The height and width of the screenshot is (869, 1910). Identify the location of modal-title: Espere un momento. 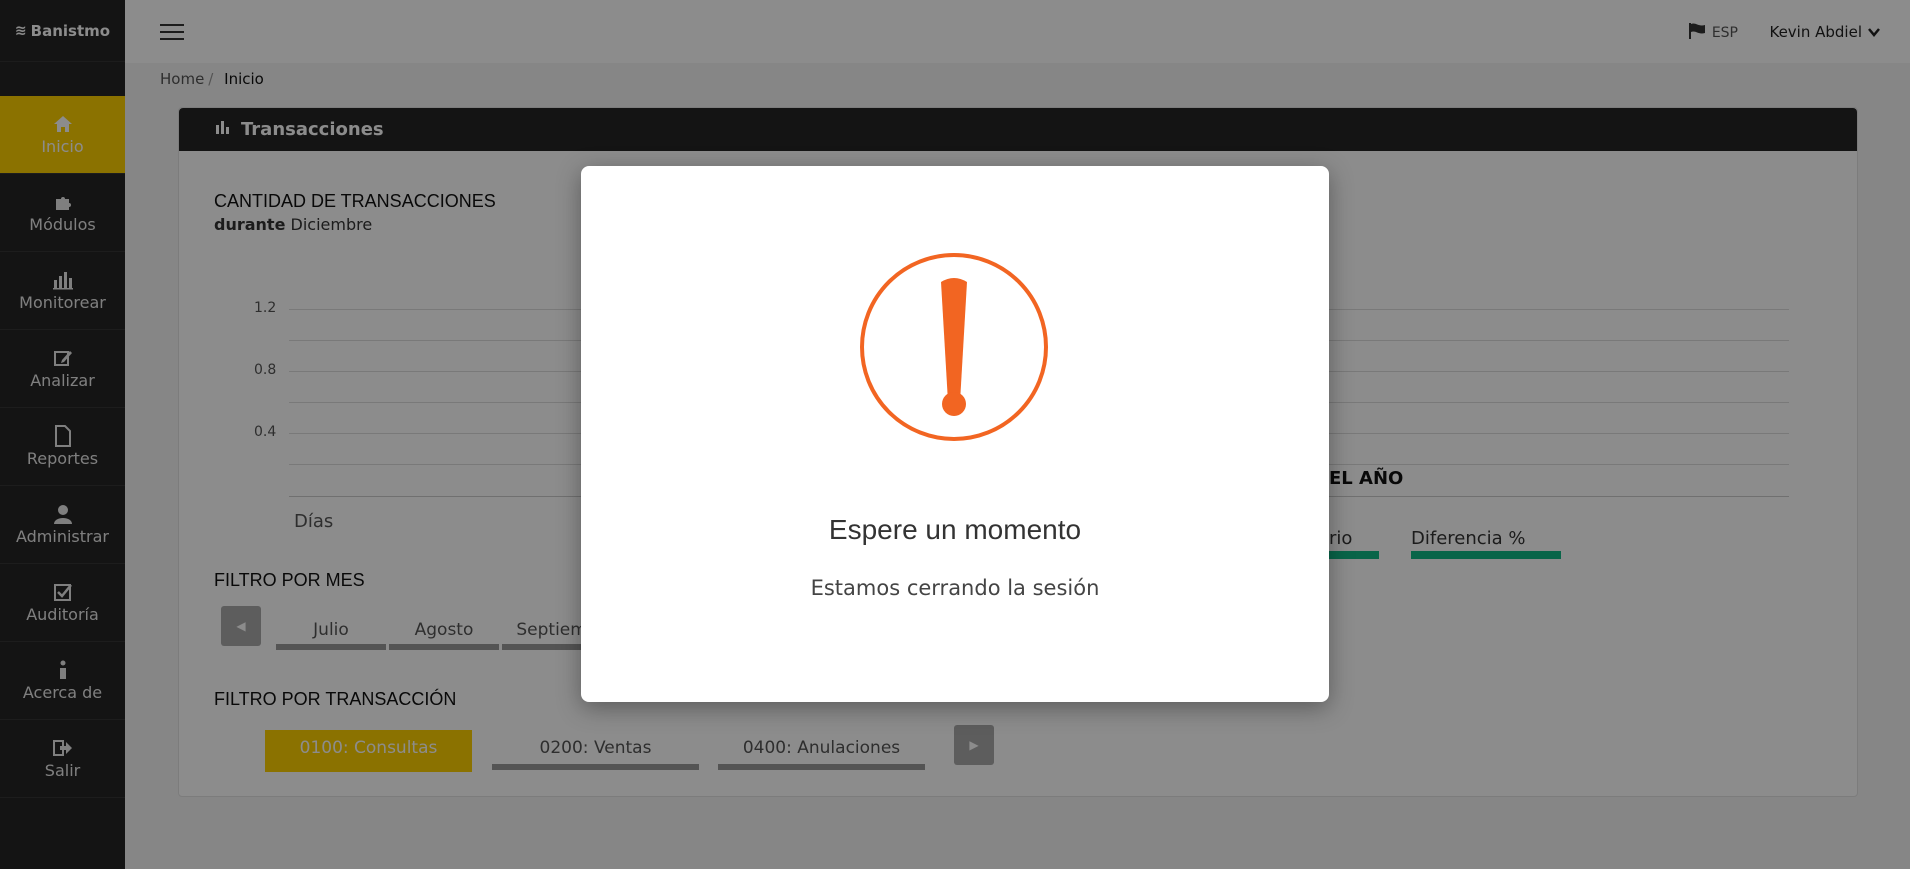
(955, 529).